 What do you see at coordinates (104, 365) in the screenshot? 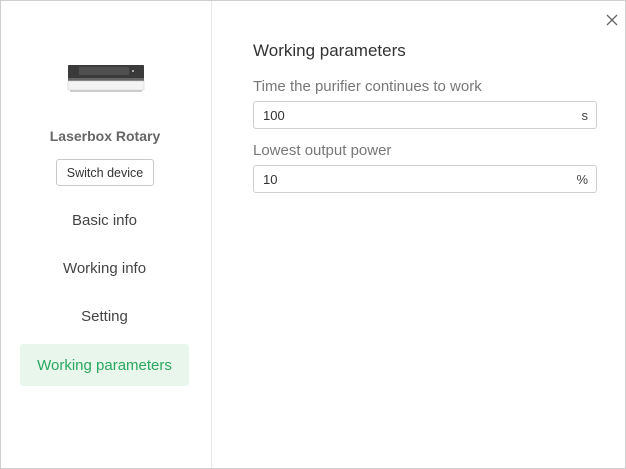
I see `sidebar-item-working-parameters: Working parameters` at bounding box center [104, 365].